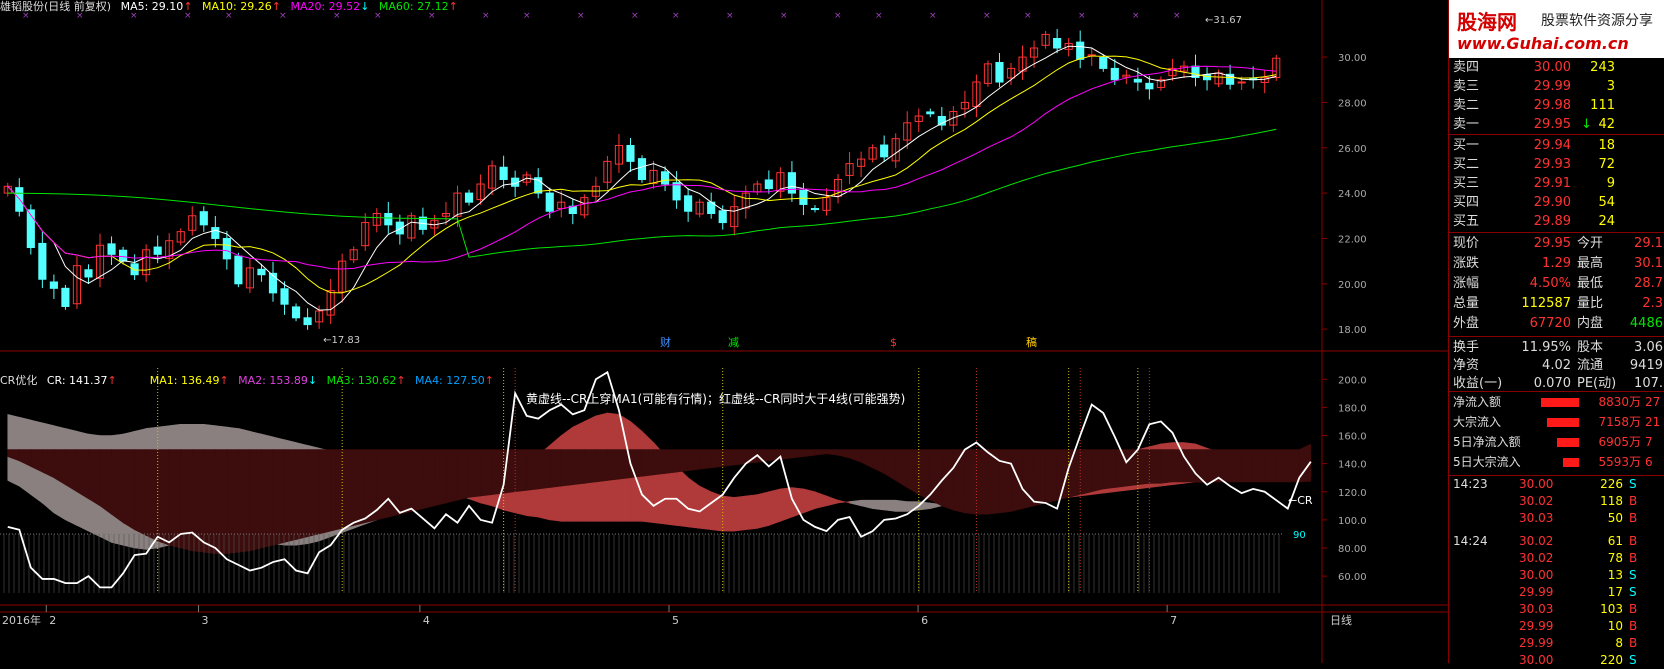  Describe the element at coordinates (1556, 183) in the screenshot. I see `bid-row: 买三 29.91 9` at that location.